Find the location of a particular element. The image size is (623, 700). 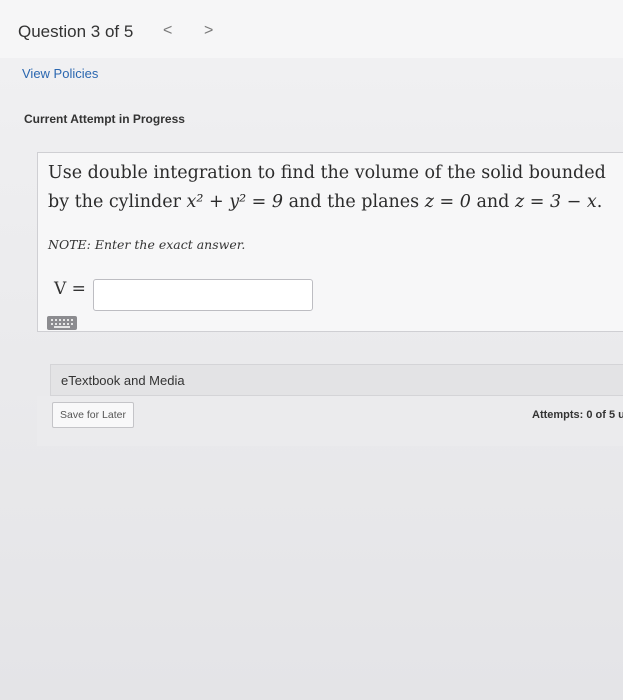

question-line-2-mid: and the planes is located at coordinates (354, 202).